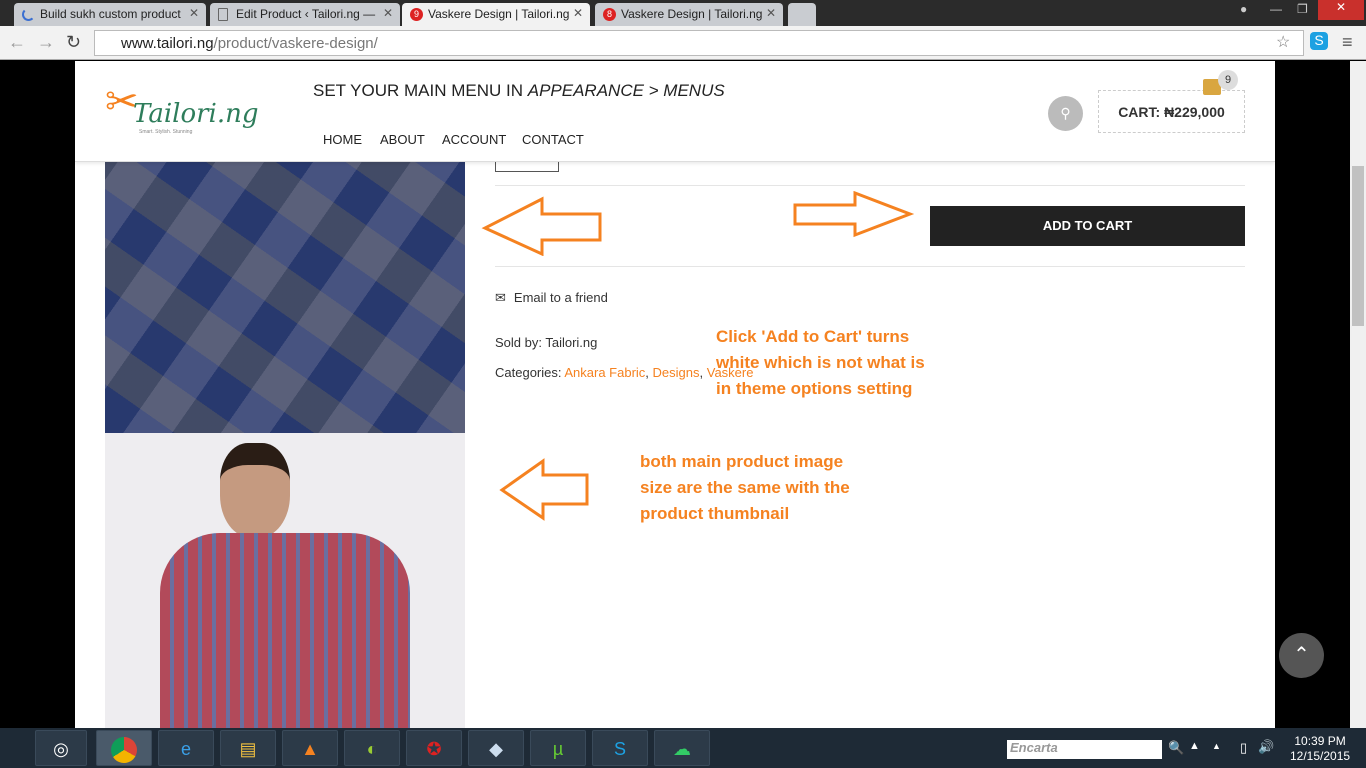 This screenshot has width=1366, height=768. I want to click on loading-icon, so click(28, 14).